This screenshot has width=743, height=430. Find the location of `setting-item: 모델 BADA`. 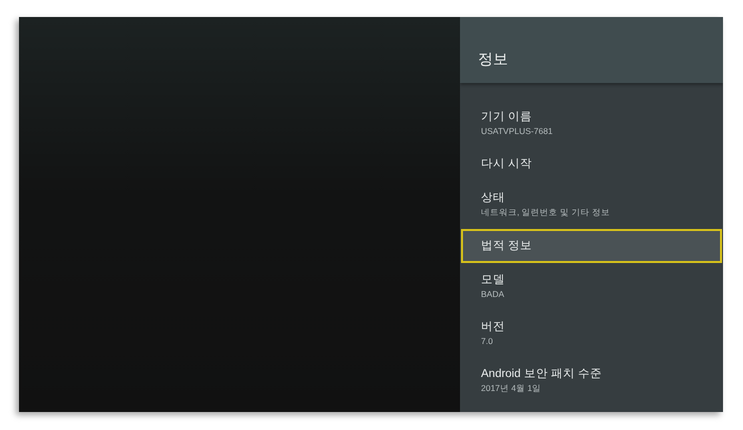

setting-item: 모델 BADA is located at coordinates (591, 286).